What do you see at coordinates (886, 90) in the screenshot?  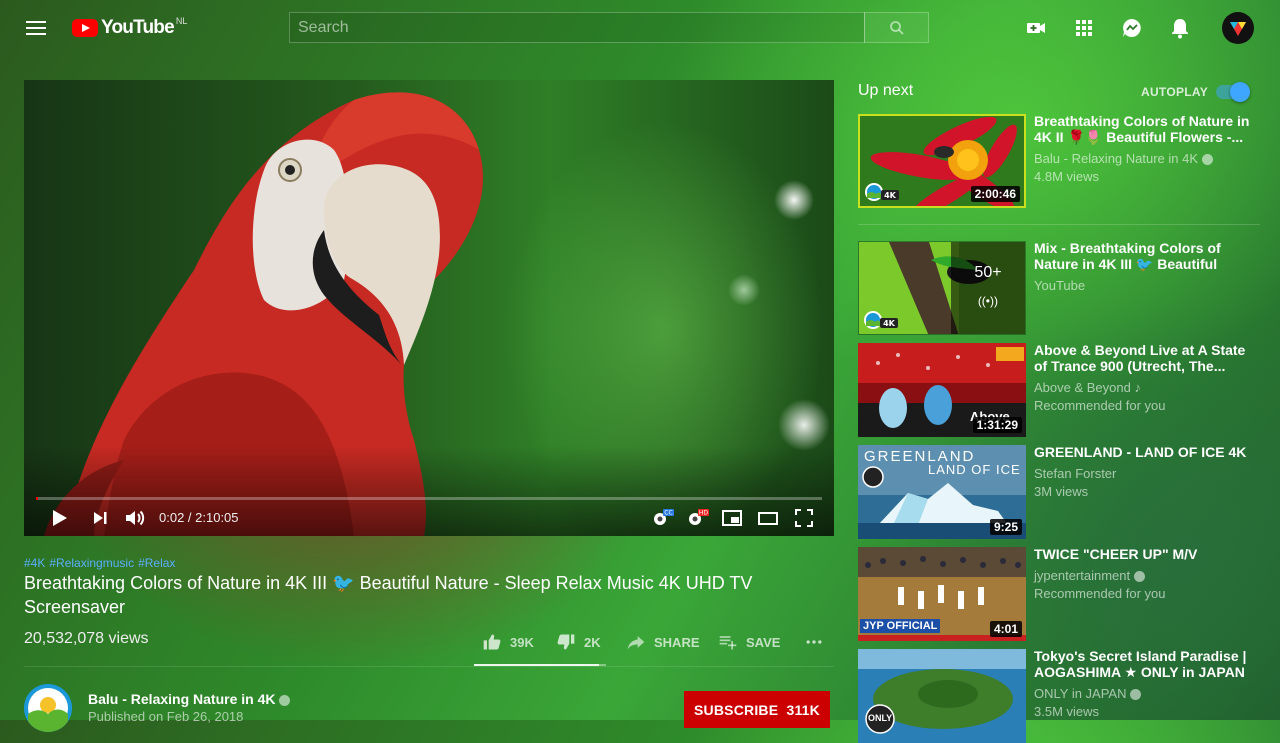 I see `up-next-heading: Up next` at bounding box center [886, 90].